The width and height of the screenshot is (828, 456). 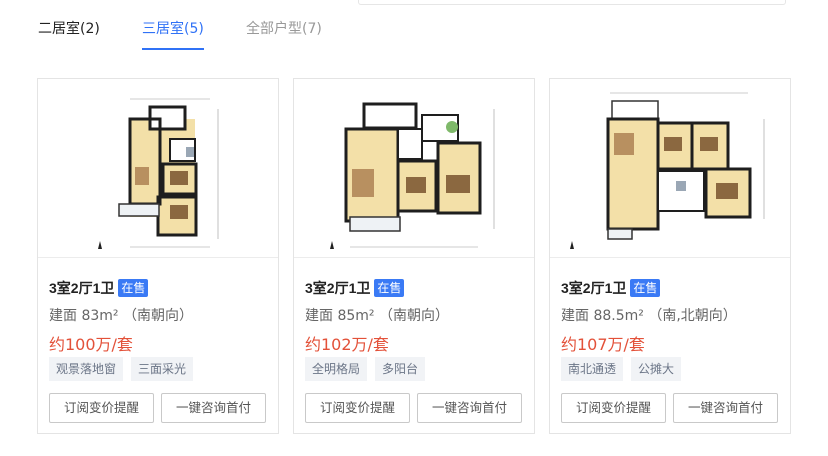 I want to click on tab-all-layouts: 全部户型(7), so click(x=284, y=29).